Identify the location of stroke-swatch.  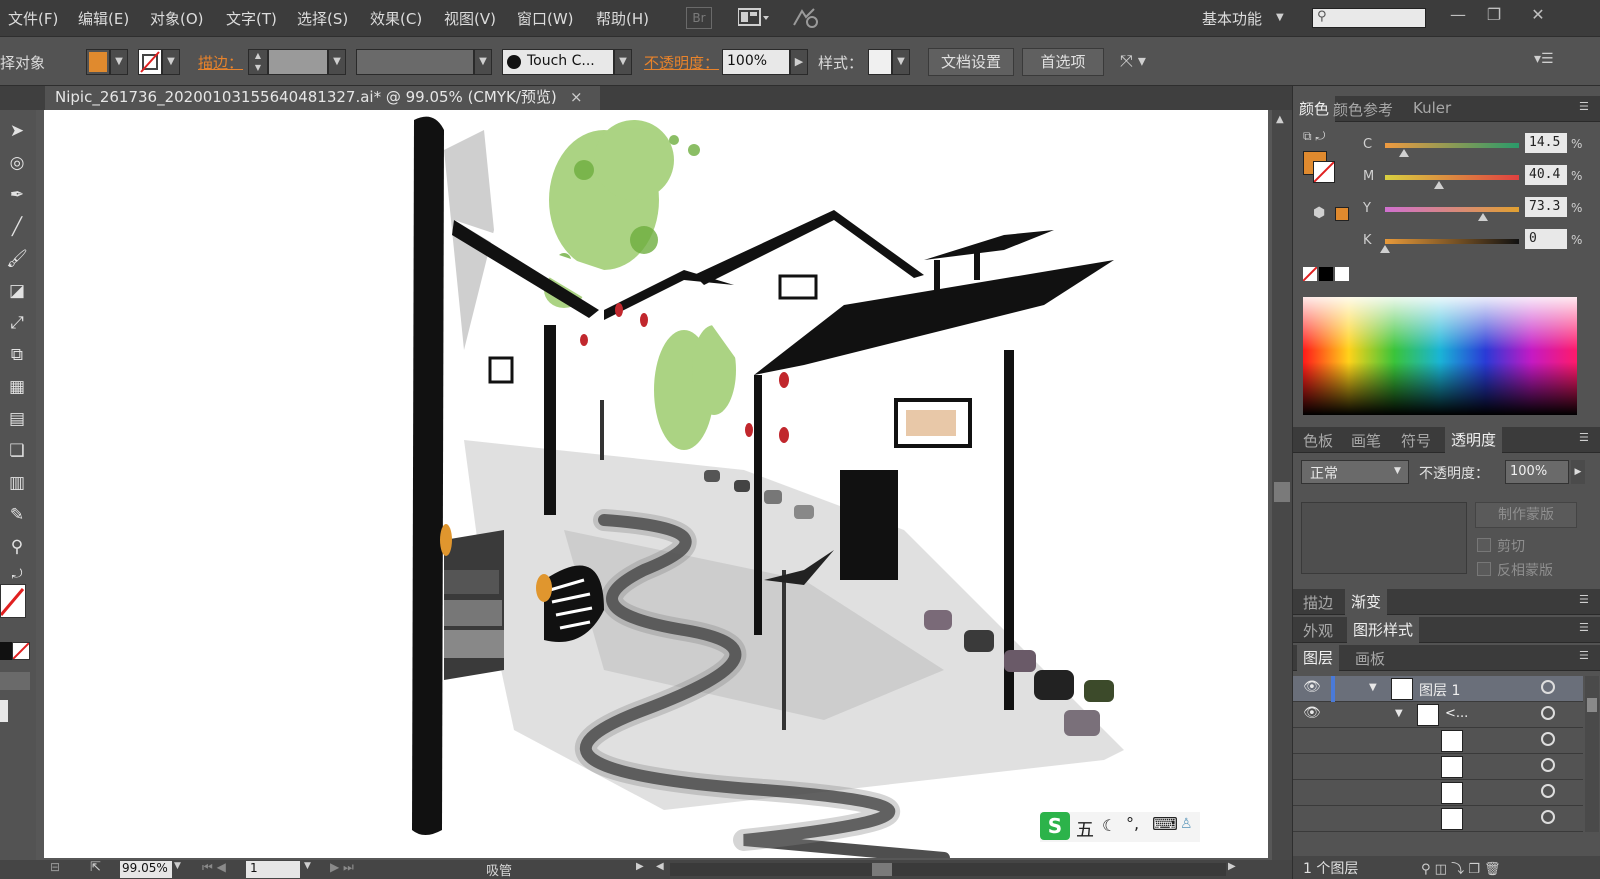
(150, 62).